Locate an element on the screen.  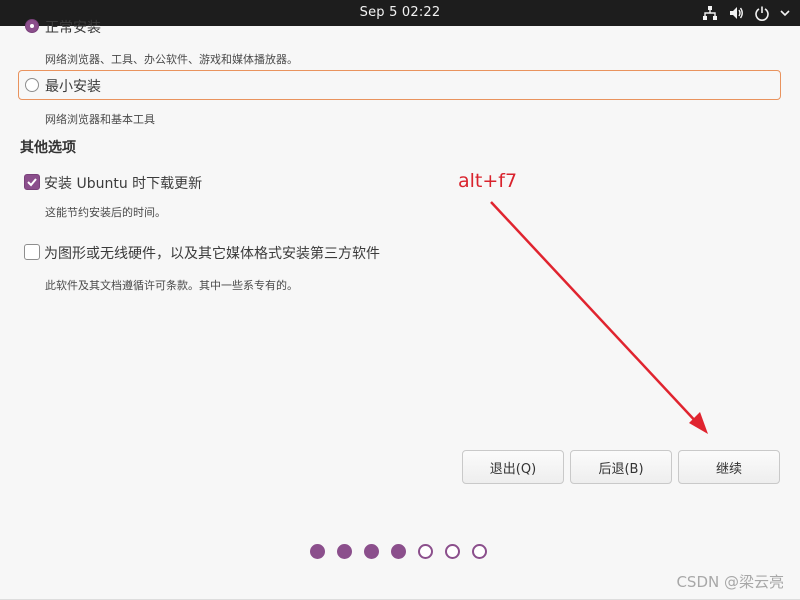
menu-chevron-icon is located at coordinates (785, 13).